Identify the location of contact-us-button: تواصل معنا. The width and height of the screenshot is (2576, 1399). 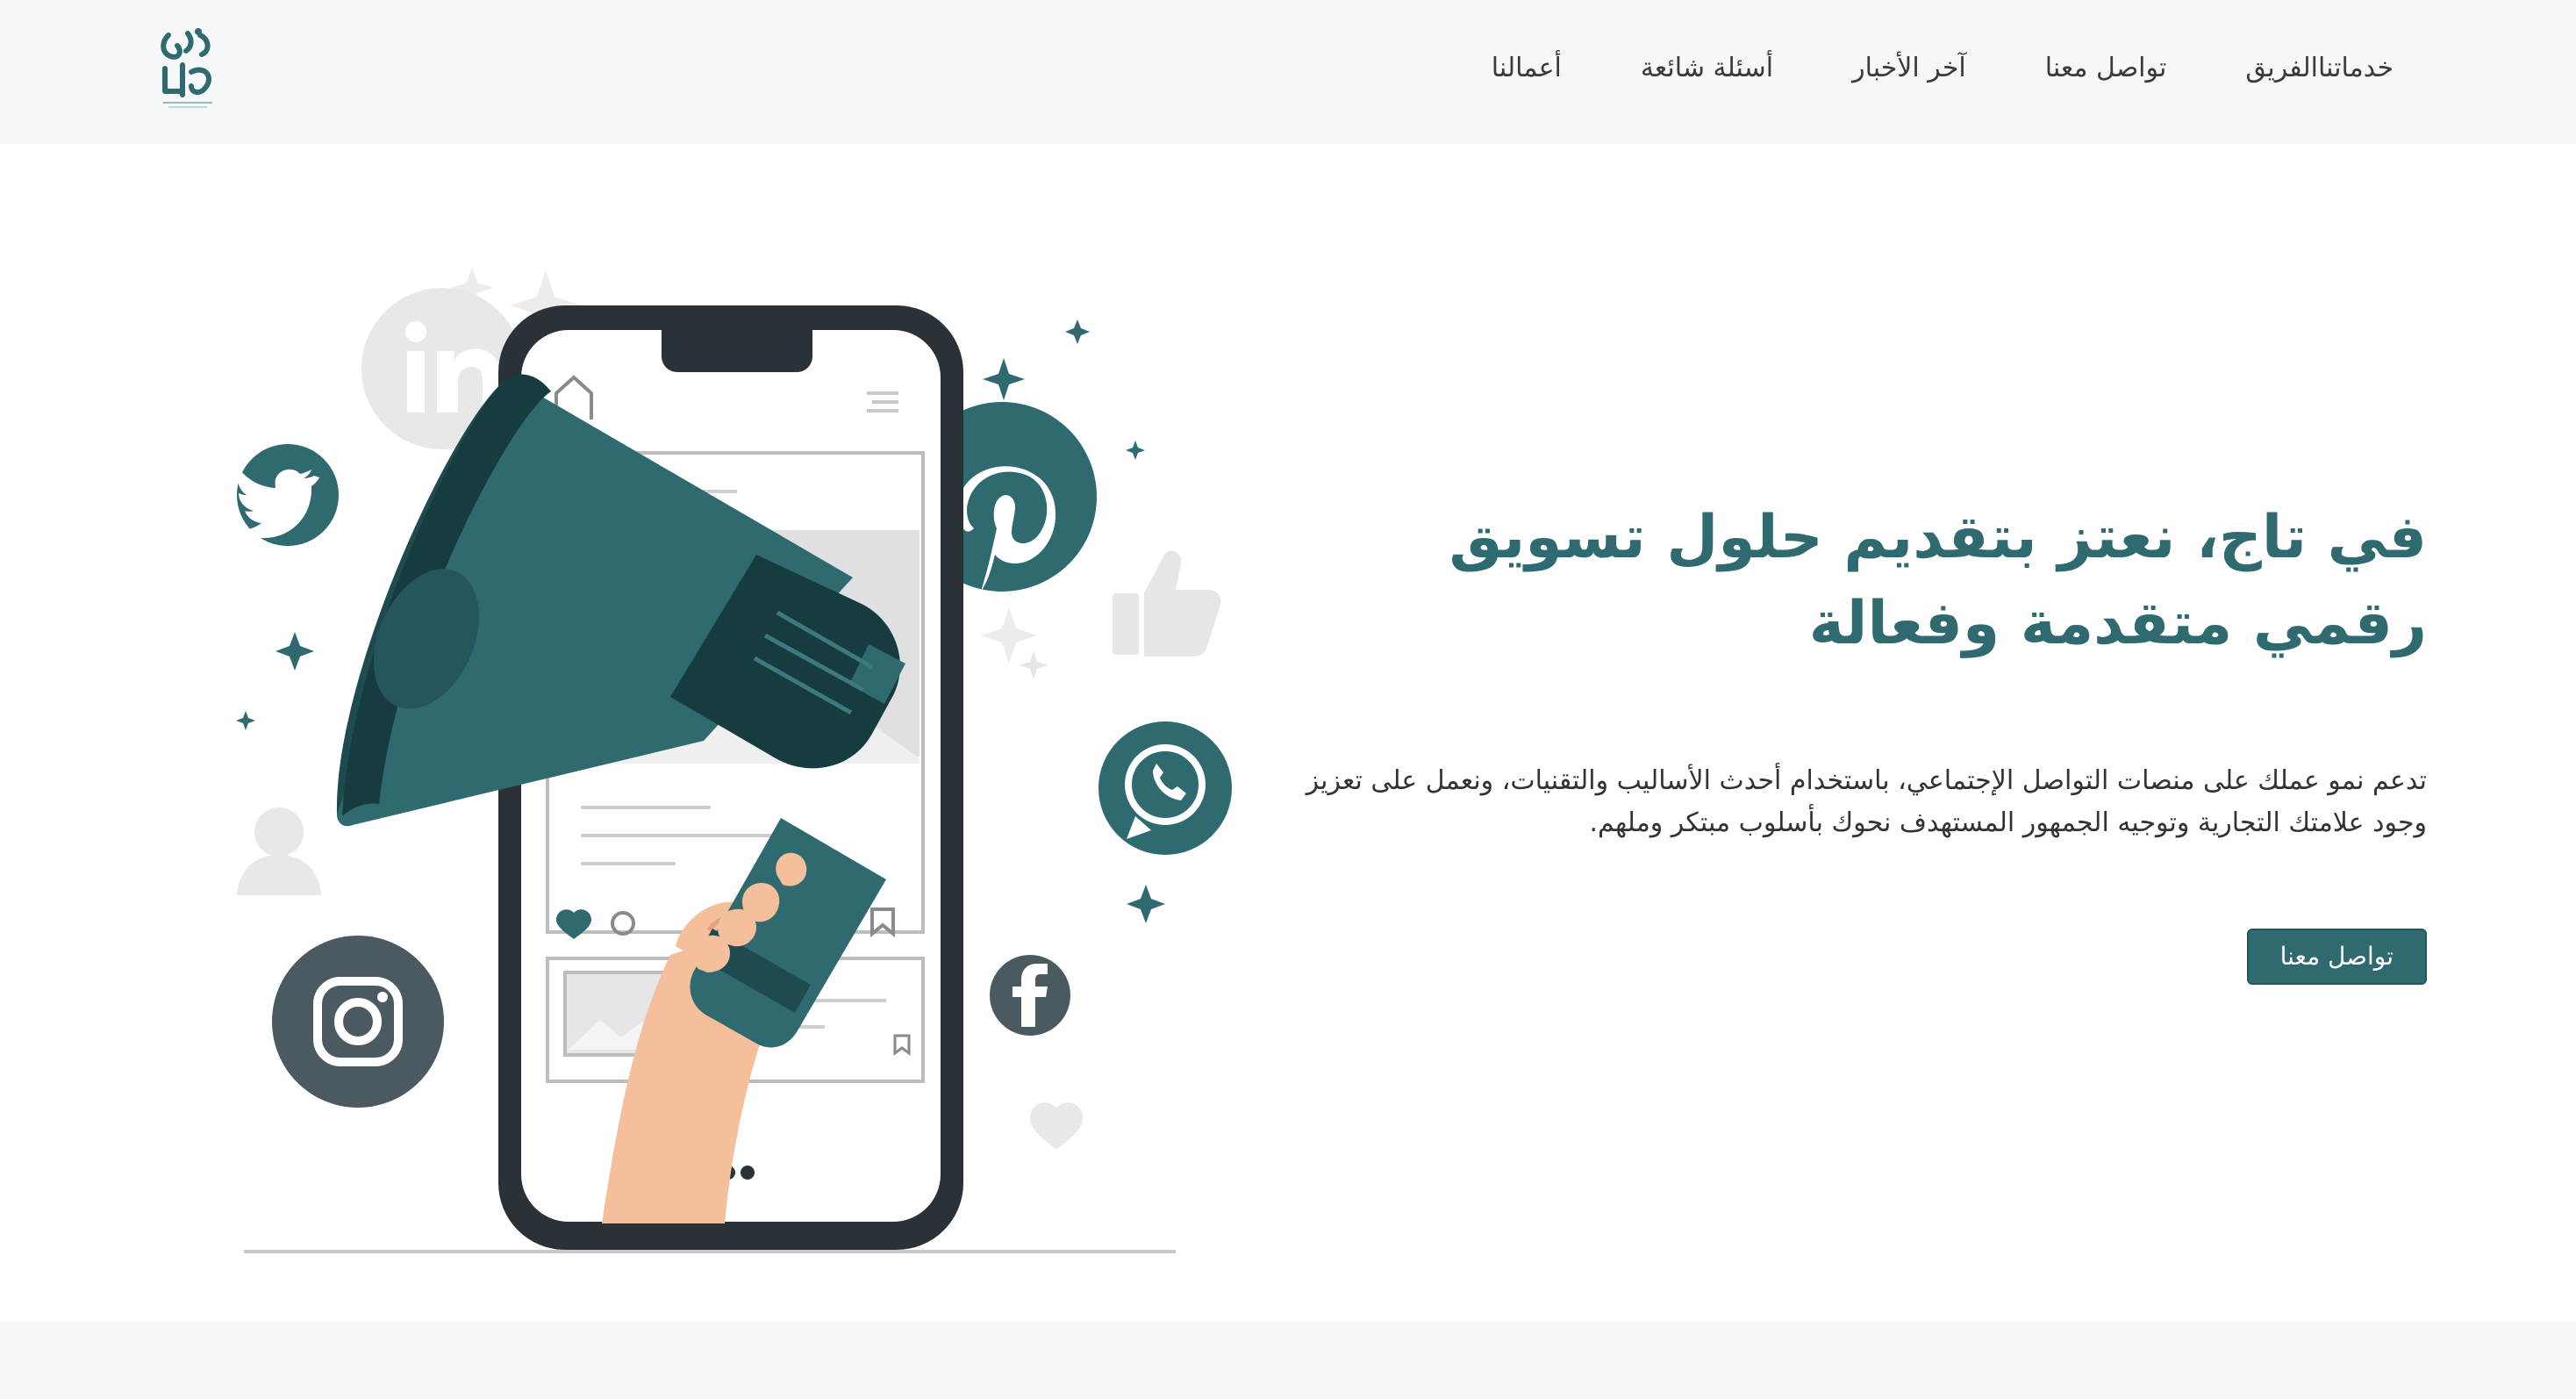
(2336, 957).